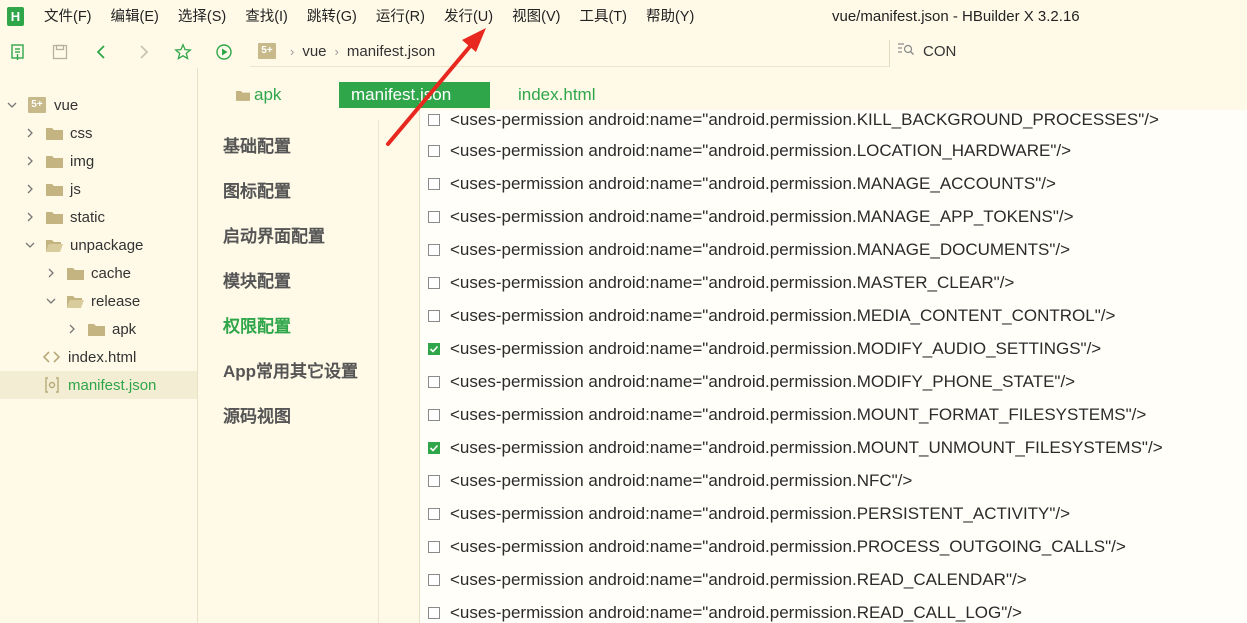  I want to click on menu-help: 帮助(Y), so click(670, 17).